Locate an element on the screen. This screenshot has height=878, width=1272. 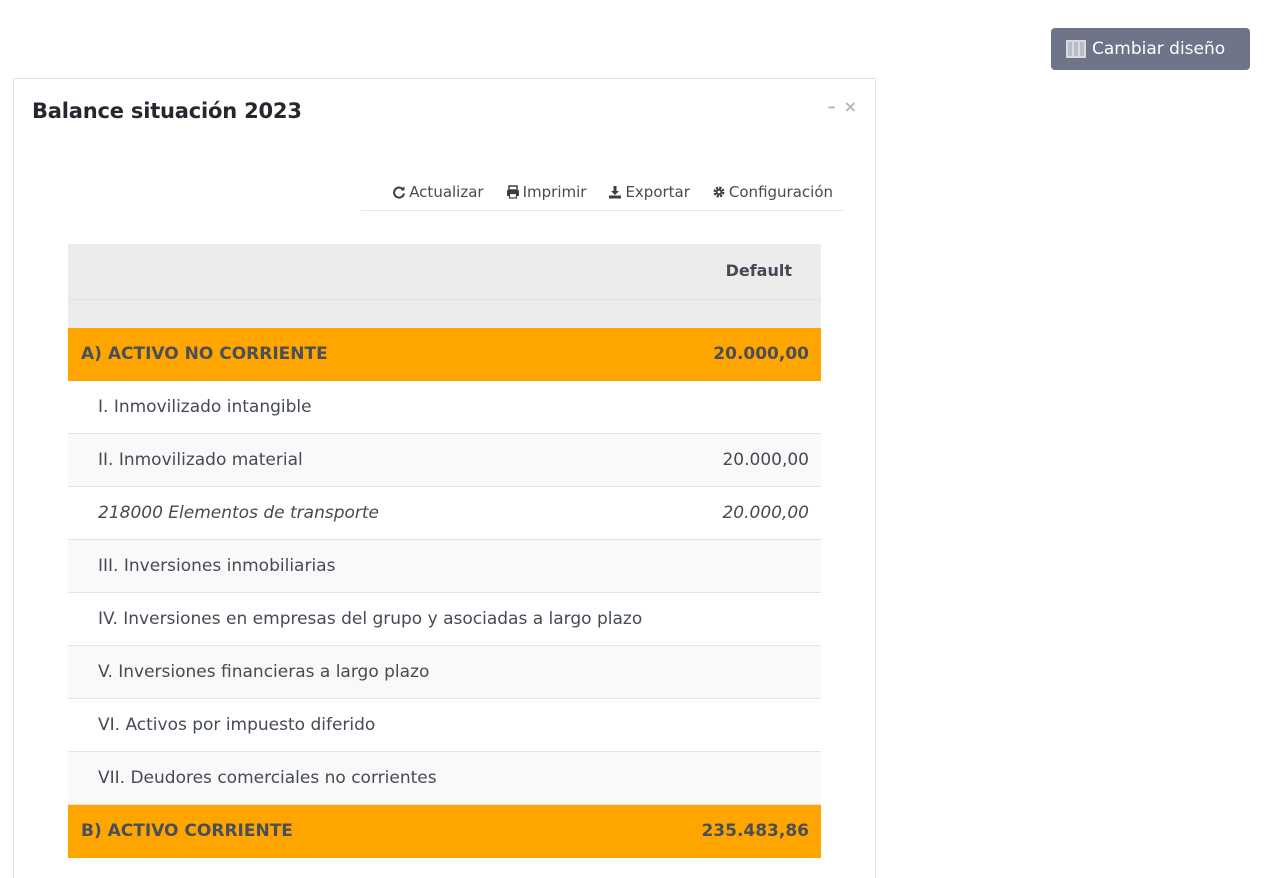
table-header: Default is located at coordinates (444, 272).